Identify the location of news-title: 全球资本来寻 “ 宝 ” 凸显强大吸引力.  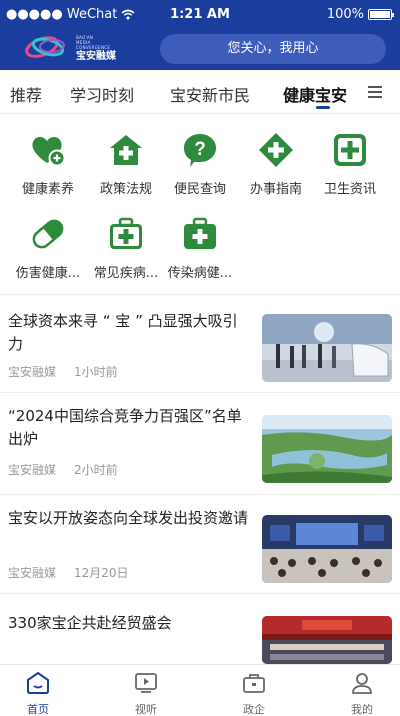
(123, 332).